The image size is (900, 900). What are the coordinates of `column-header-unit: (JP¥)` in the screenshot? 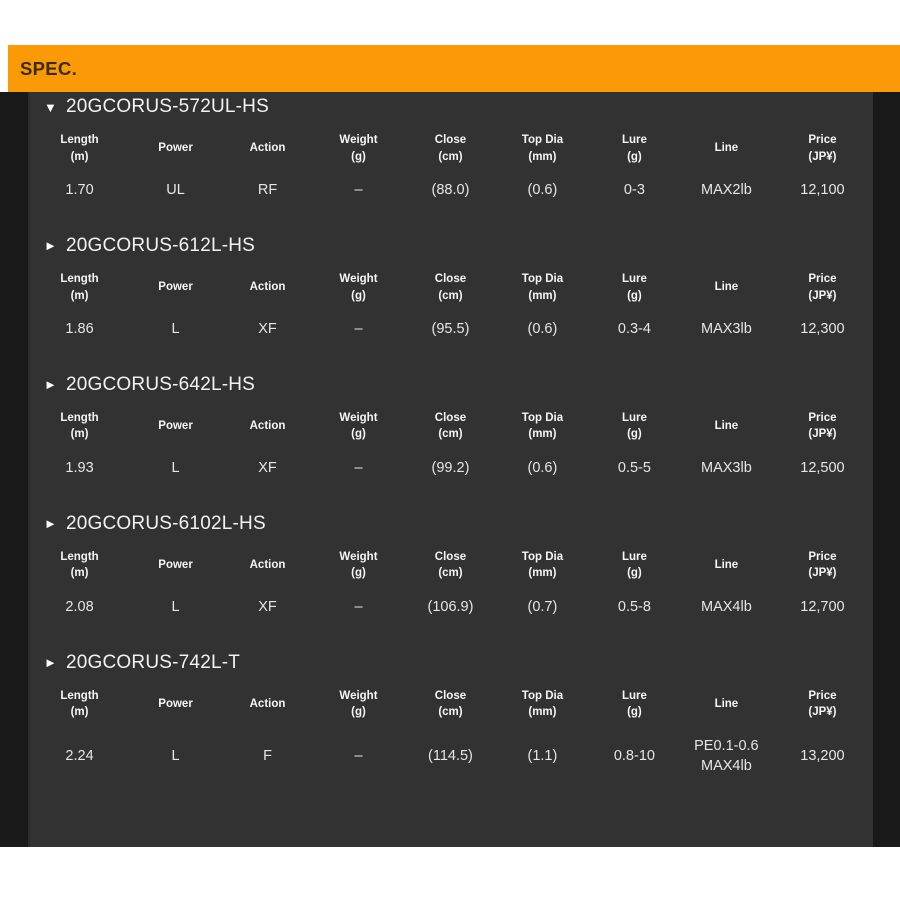 It's located at (822, 156).